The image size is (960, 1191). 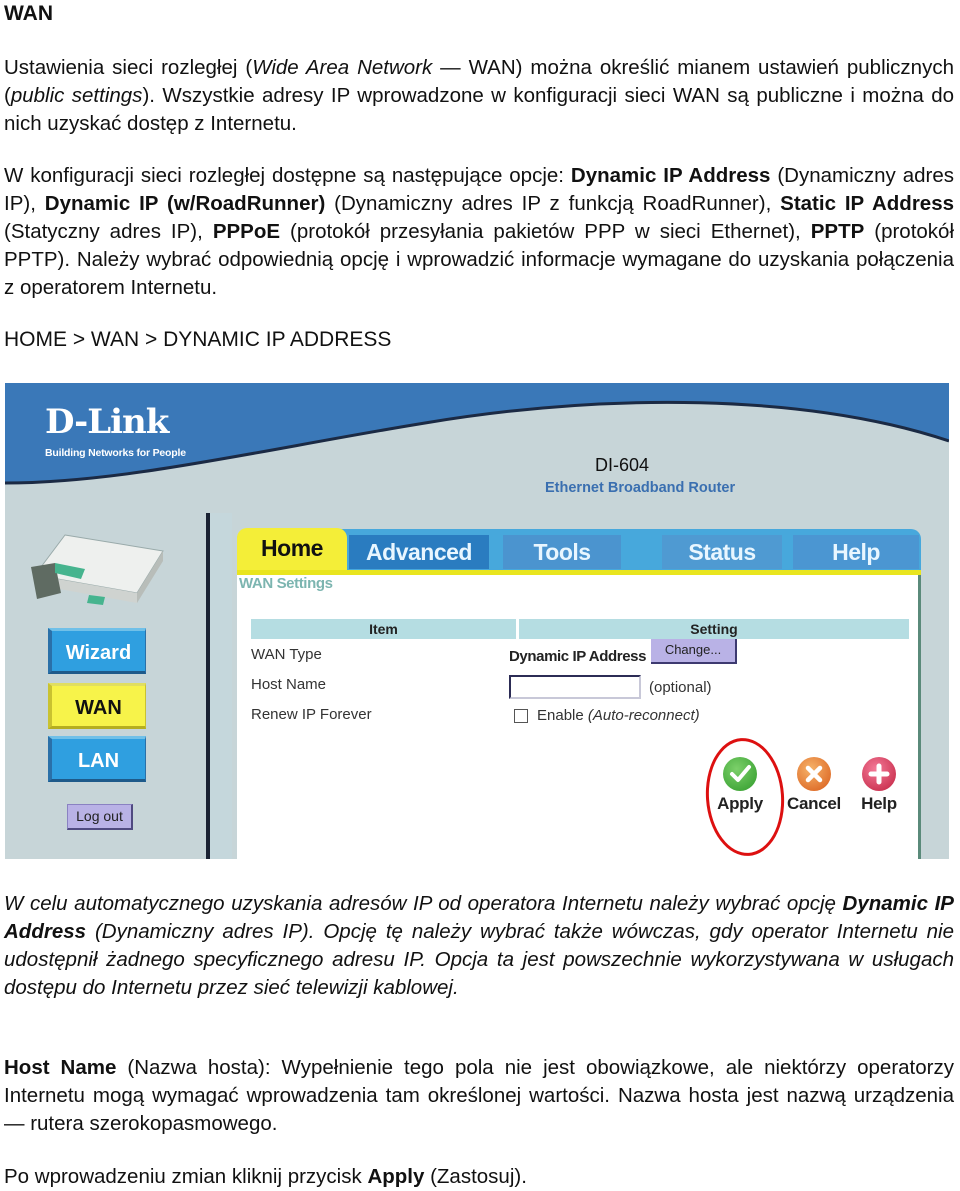 What do you see at coordinates (198, 339) in the screenshot?
I see `breadcrumb: HOME > WAN > DYNAMIC IP ADDRESS` at bounding box center [198, 339].